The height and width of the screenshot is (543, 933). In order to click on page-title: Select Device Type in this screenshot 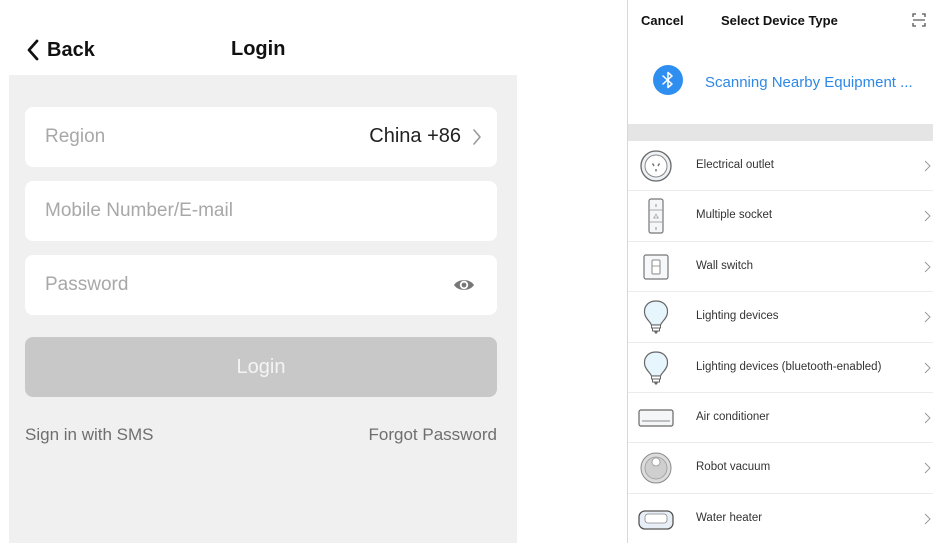, I will do `click(779, 20)`.